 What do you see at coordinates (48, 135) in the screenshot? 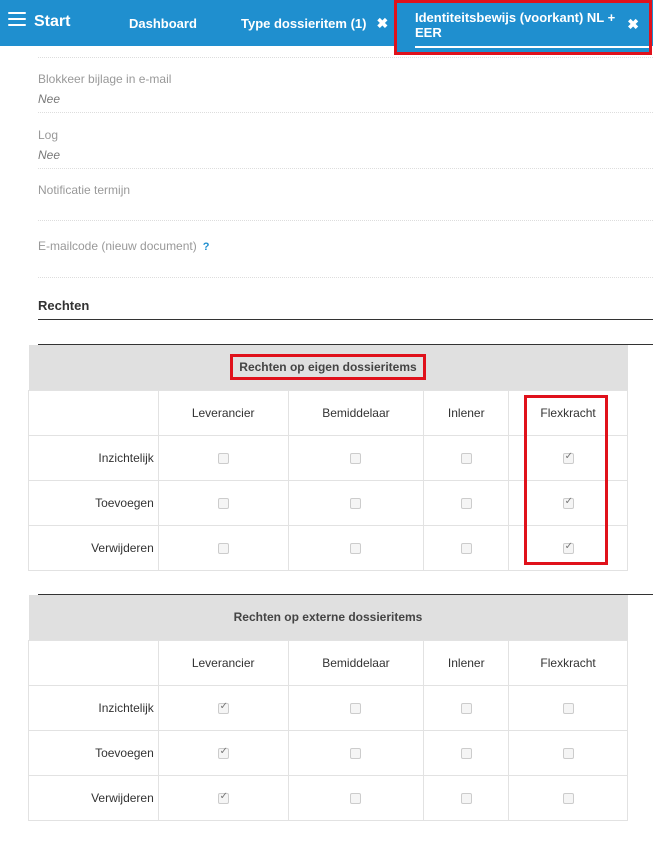
I see `field-label: Log` at bounding box center [48, 135].